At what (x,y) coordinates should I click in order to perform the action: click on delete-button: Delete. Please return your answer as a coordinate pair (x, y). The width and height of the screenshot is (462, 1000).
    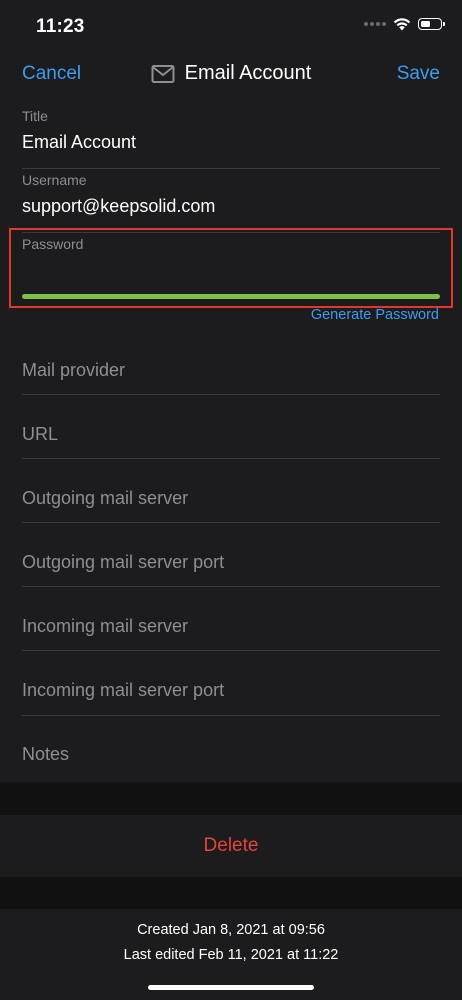
    Looking at the image, I should click on (231, 846).